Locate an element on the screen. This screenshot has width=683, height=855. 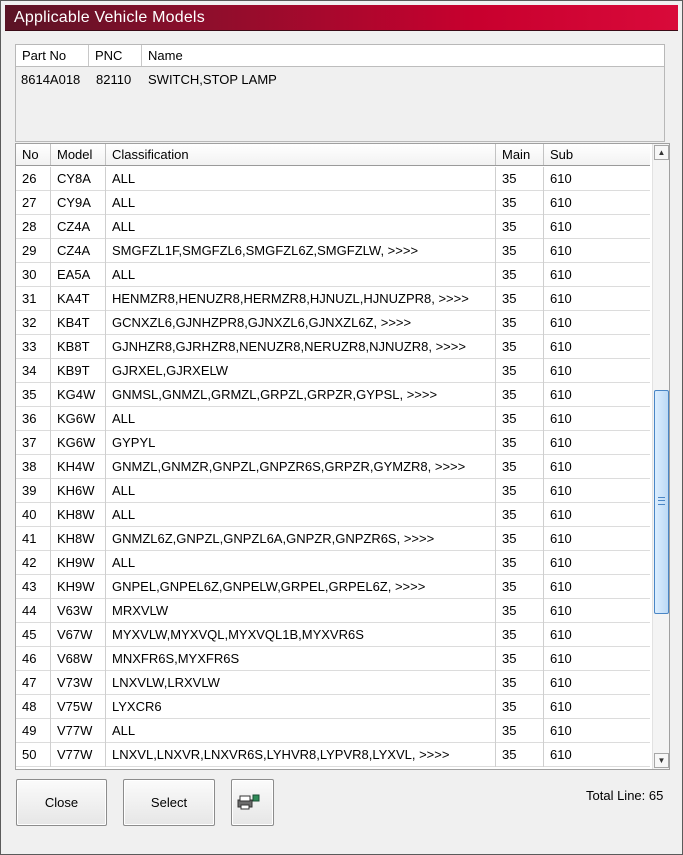
grip-icon is located at coordinates (661, 501).